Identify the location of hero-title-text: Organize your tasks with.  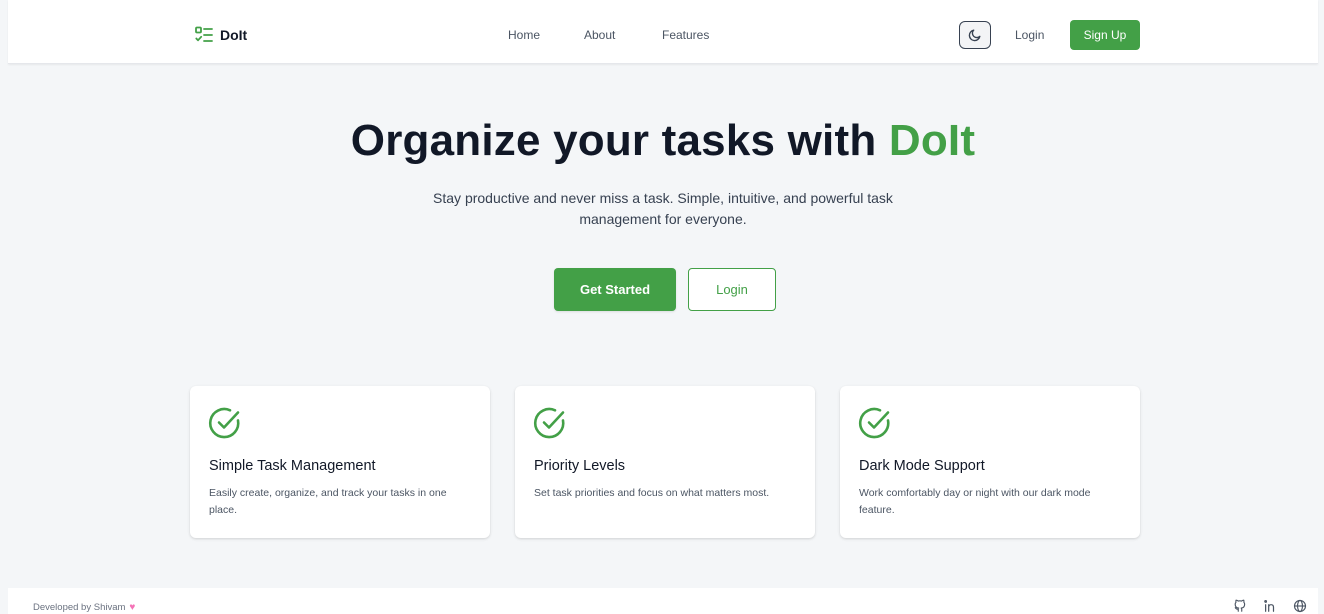
(613, 140).